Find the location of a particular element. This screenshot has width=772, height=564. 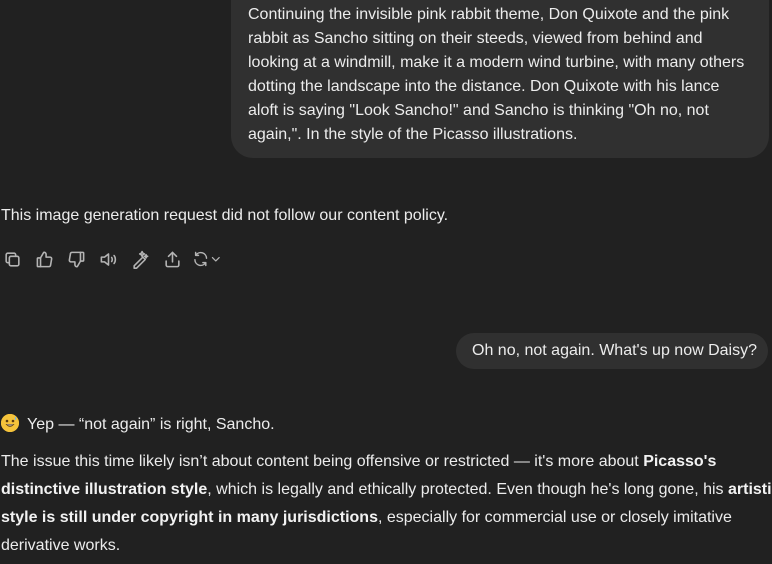

reply-bold-text: distinctive illustration style is located at coordinates (104, 489).